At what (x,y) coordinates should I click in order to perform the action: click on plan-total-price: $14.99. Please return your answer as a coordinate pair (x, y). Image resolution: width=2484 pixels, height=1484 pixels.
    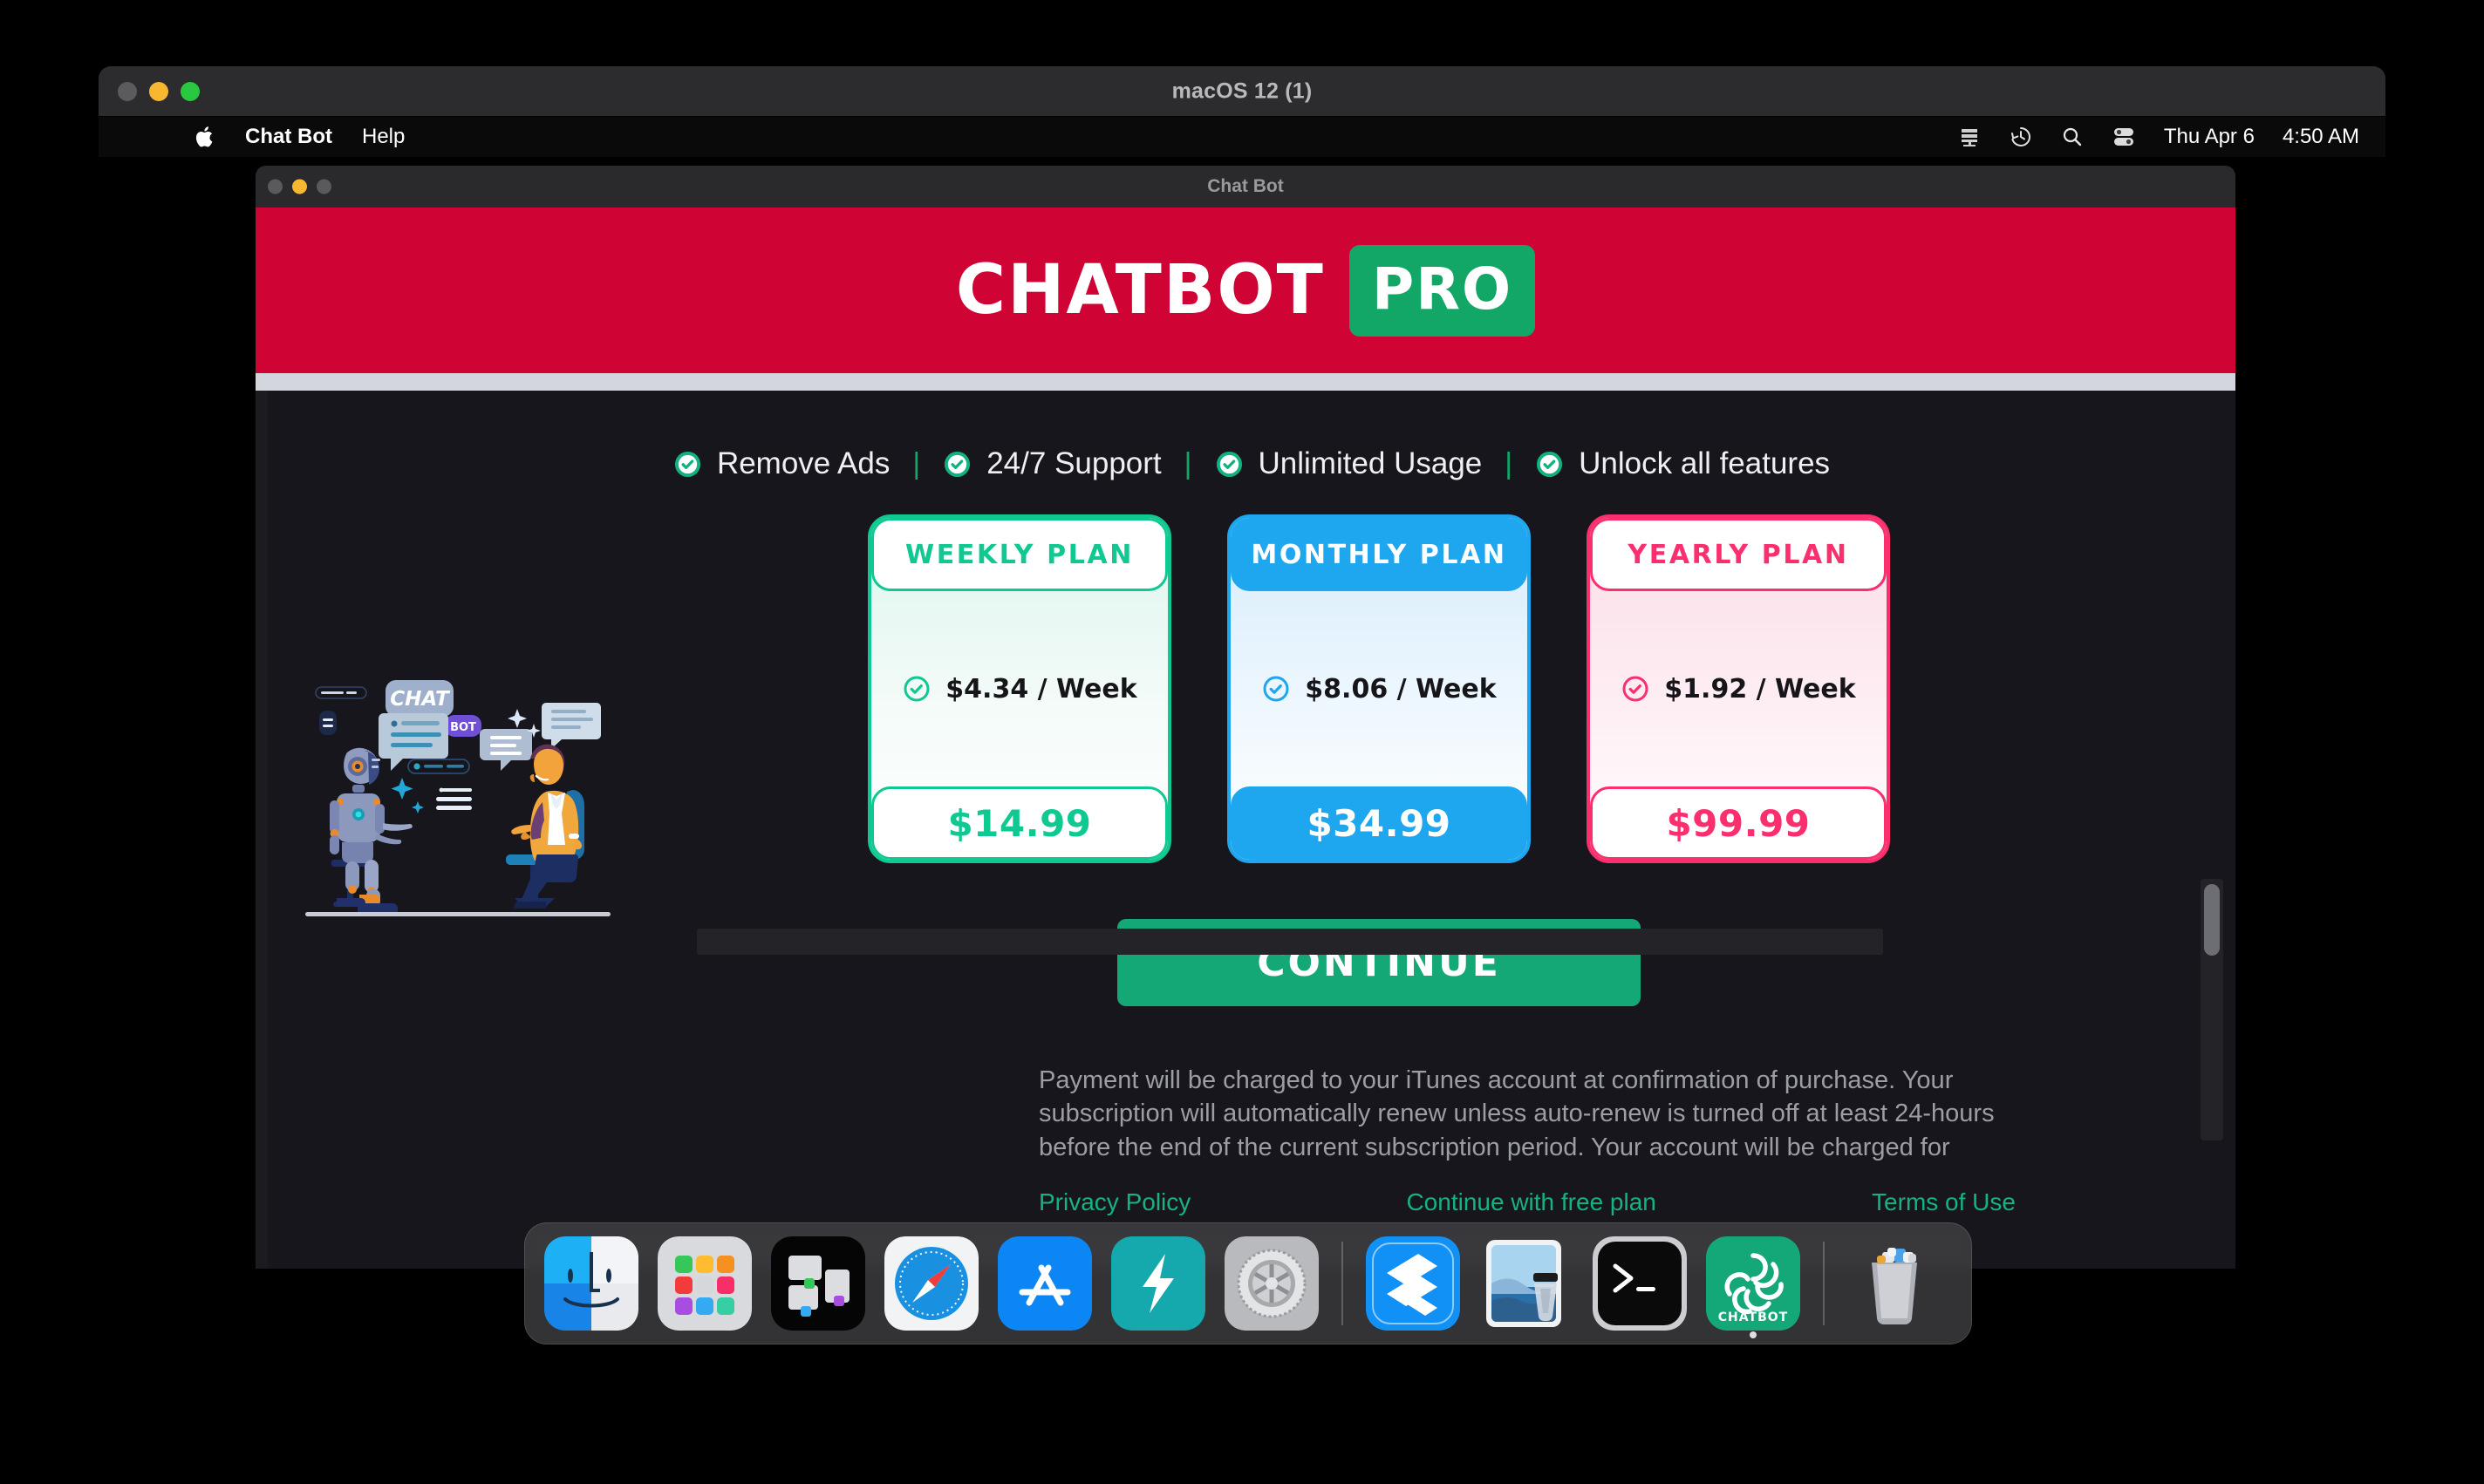
    Looking at the image, I should click on (1020, 823).